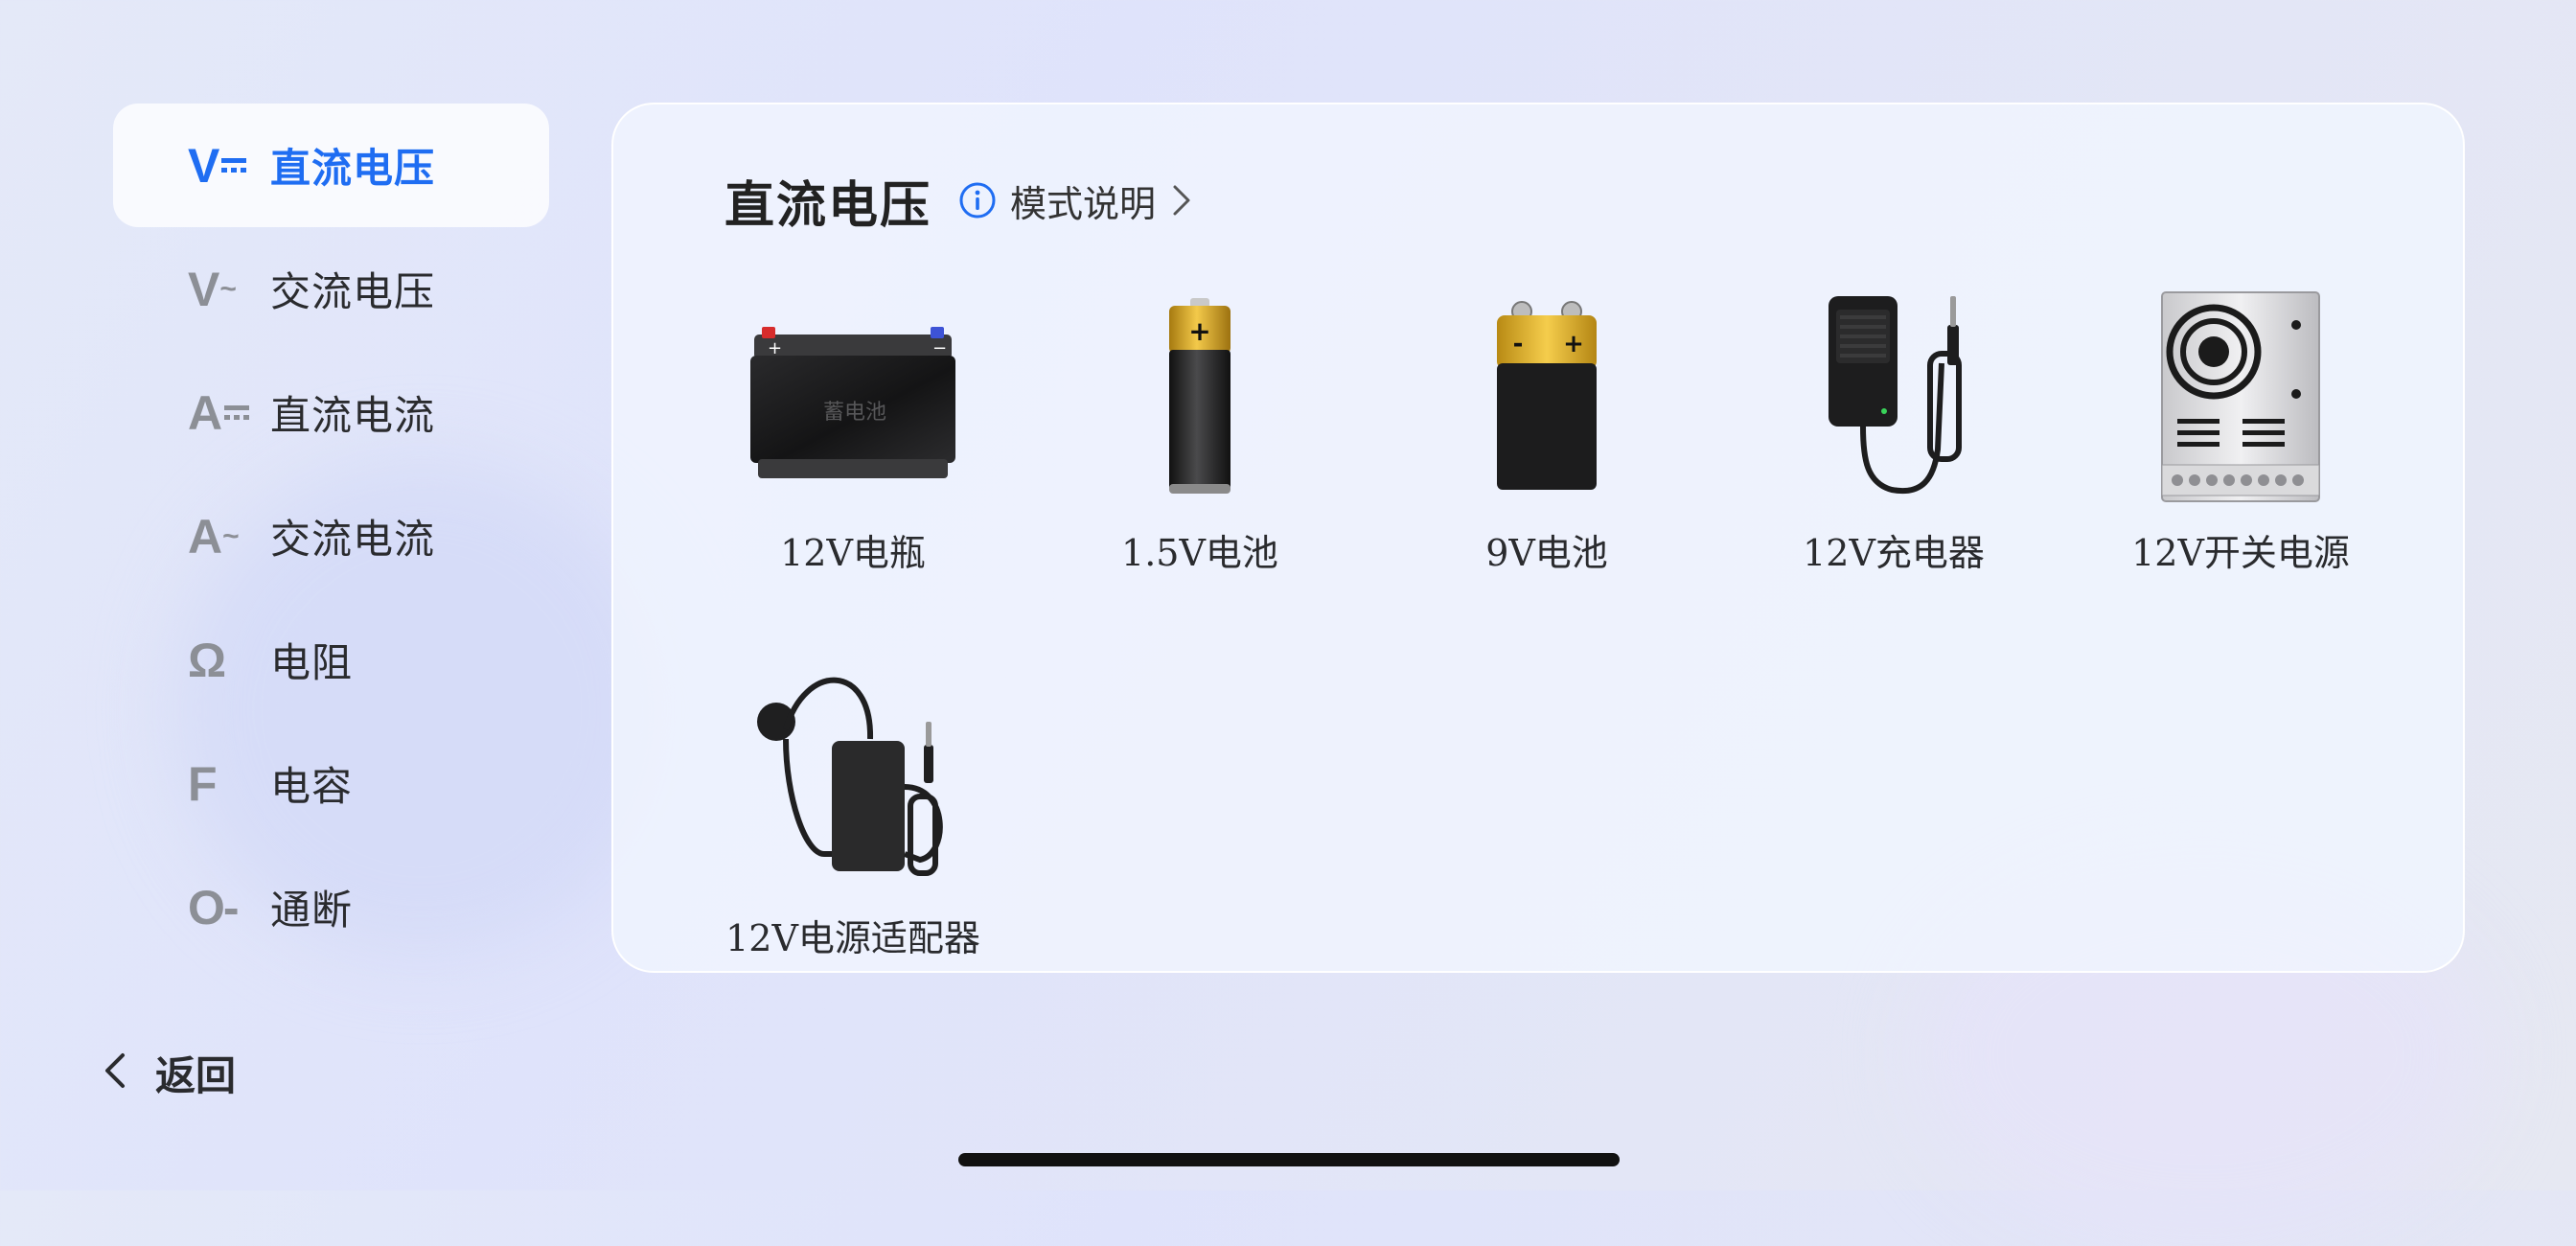 This screenshot has width=2576, height=1246. What do you see at coordinates (312, 910) in the screenshot?
I see `sidebar-item-label: 通断` at bounding box center [312, 910].